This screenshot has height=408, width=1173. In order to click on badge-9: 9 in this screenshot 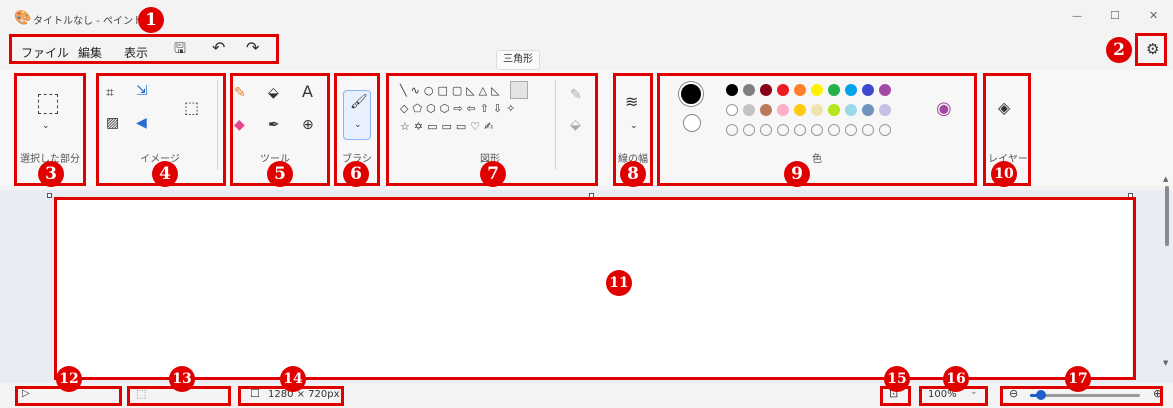, I will do `click(797, 174)`.